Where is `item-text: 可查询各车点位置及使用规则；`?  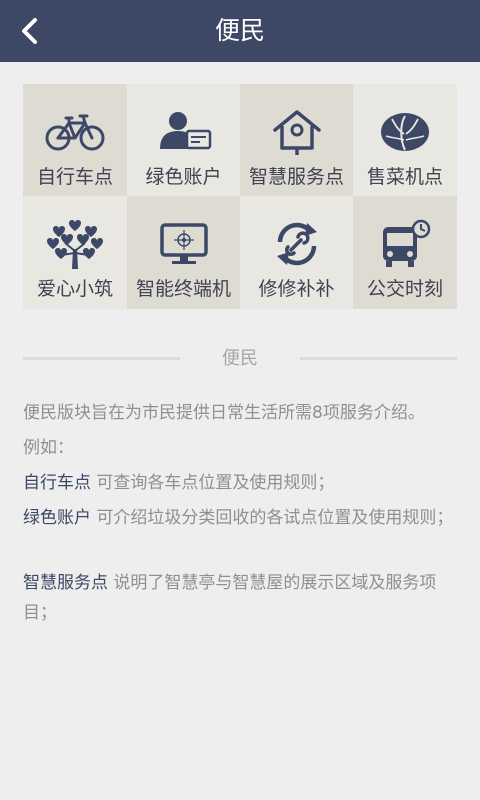
item-text: 可查询各车点位置及使用规则； is located at coordinates (215, 483).